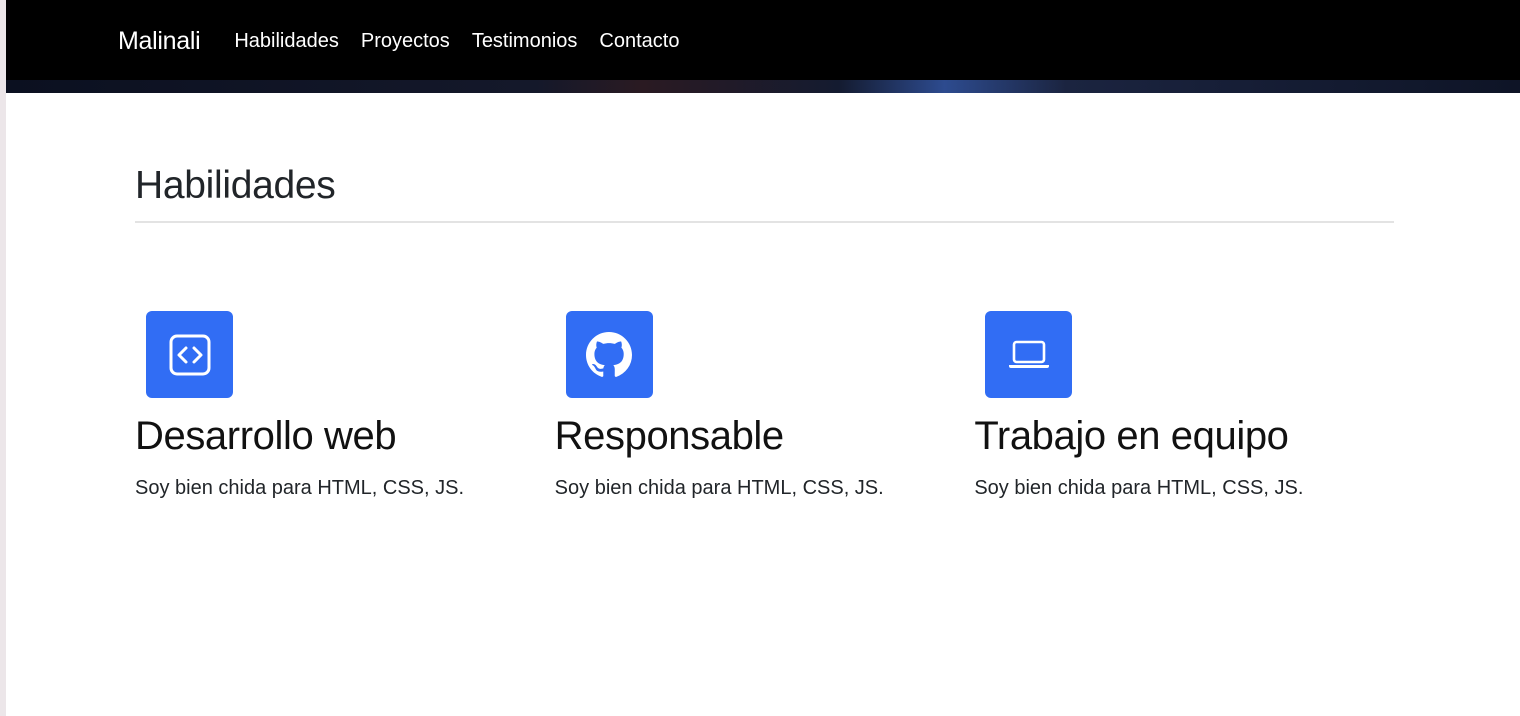 This screenshot has height=716, width=1520. I want to click on nav-link-proyectos: Proyectos, so click(405, 41).